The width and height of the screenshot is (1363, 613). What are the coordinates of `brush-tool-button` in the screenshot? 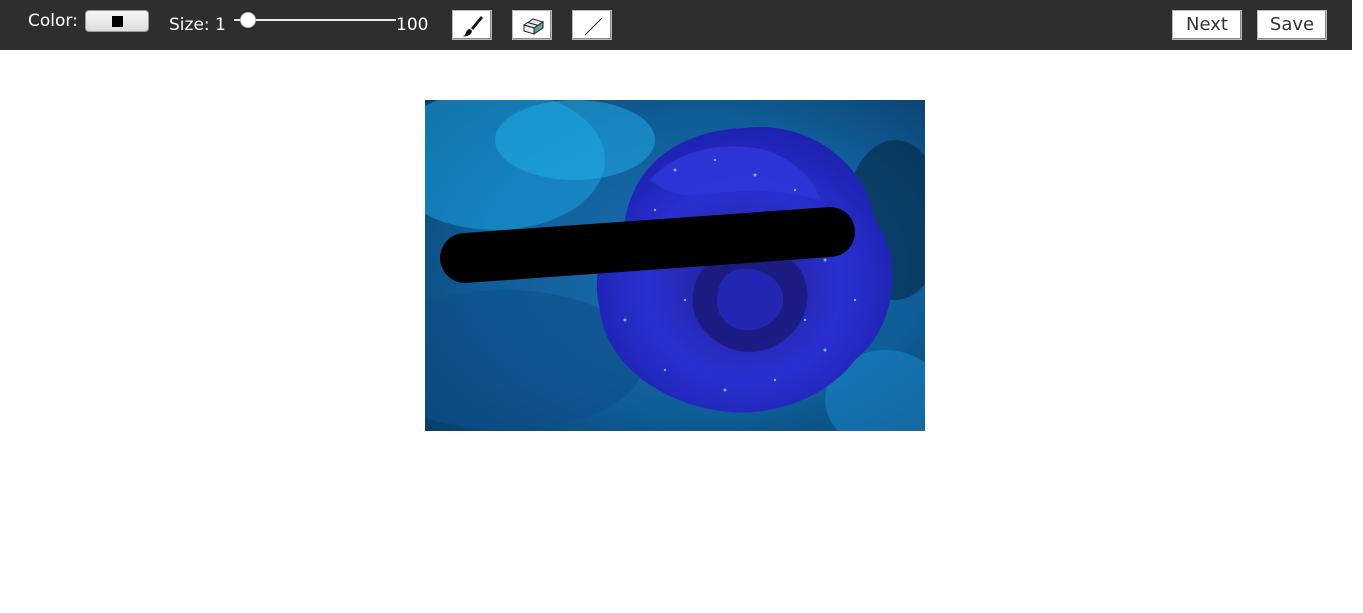 It's located at (472, 25).